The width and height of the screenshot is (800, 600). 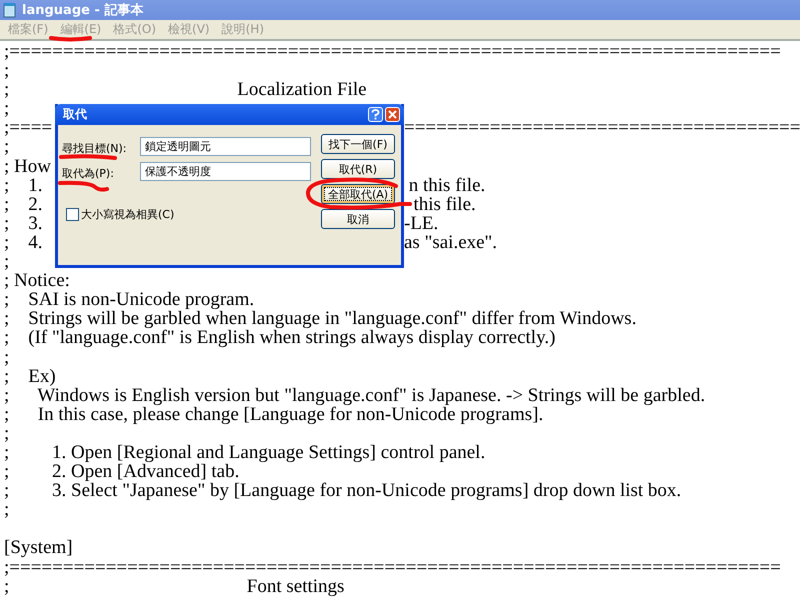 I want to click on question-icon, so click(x=375, y=114).